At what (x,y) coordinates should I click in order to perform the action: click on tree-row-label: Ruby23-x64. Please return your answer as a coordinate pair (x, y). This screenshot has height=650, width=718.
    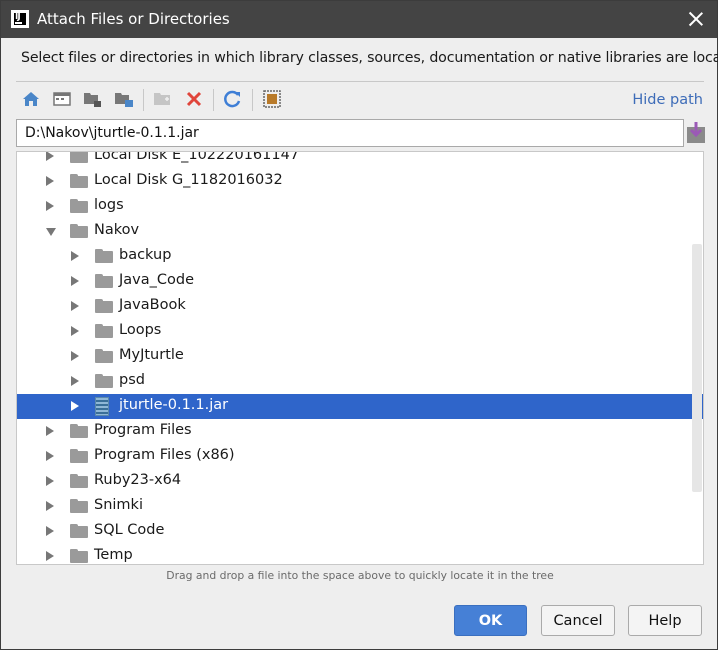
    Looking at the image, I should click on (138, 480).